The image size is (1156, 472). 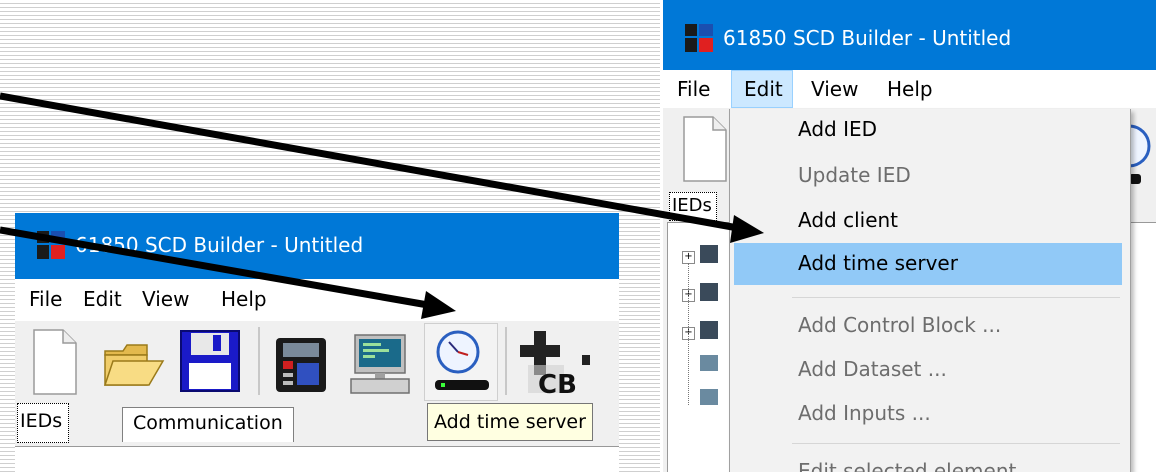 I want to click on menu-item-add-time-server: Add time server, so click(x=928, y=264).